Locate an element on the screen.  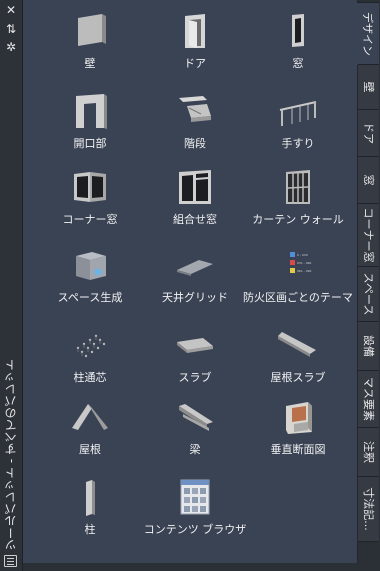
tab-label: スペース is located at coordinates (368, 294).